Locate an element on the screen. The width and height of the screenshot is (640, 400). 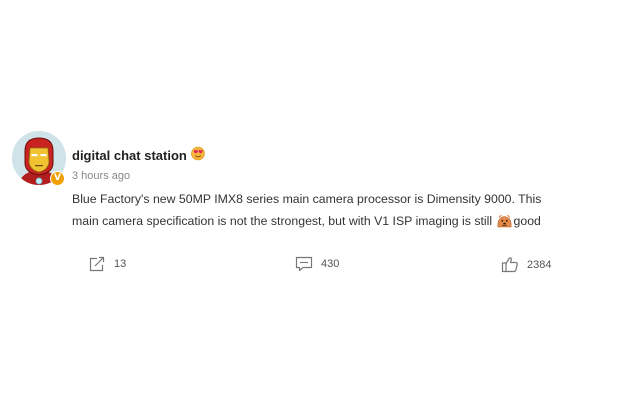
heart-eyes-emoji-icon is located at coordinates (198, 155).